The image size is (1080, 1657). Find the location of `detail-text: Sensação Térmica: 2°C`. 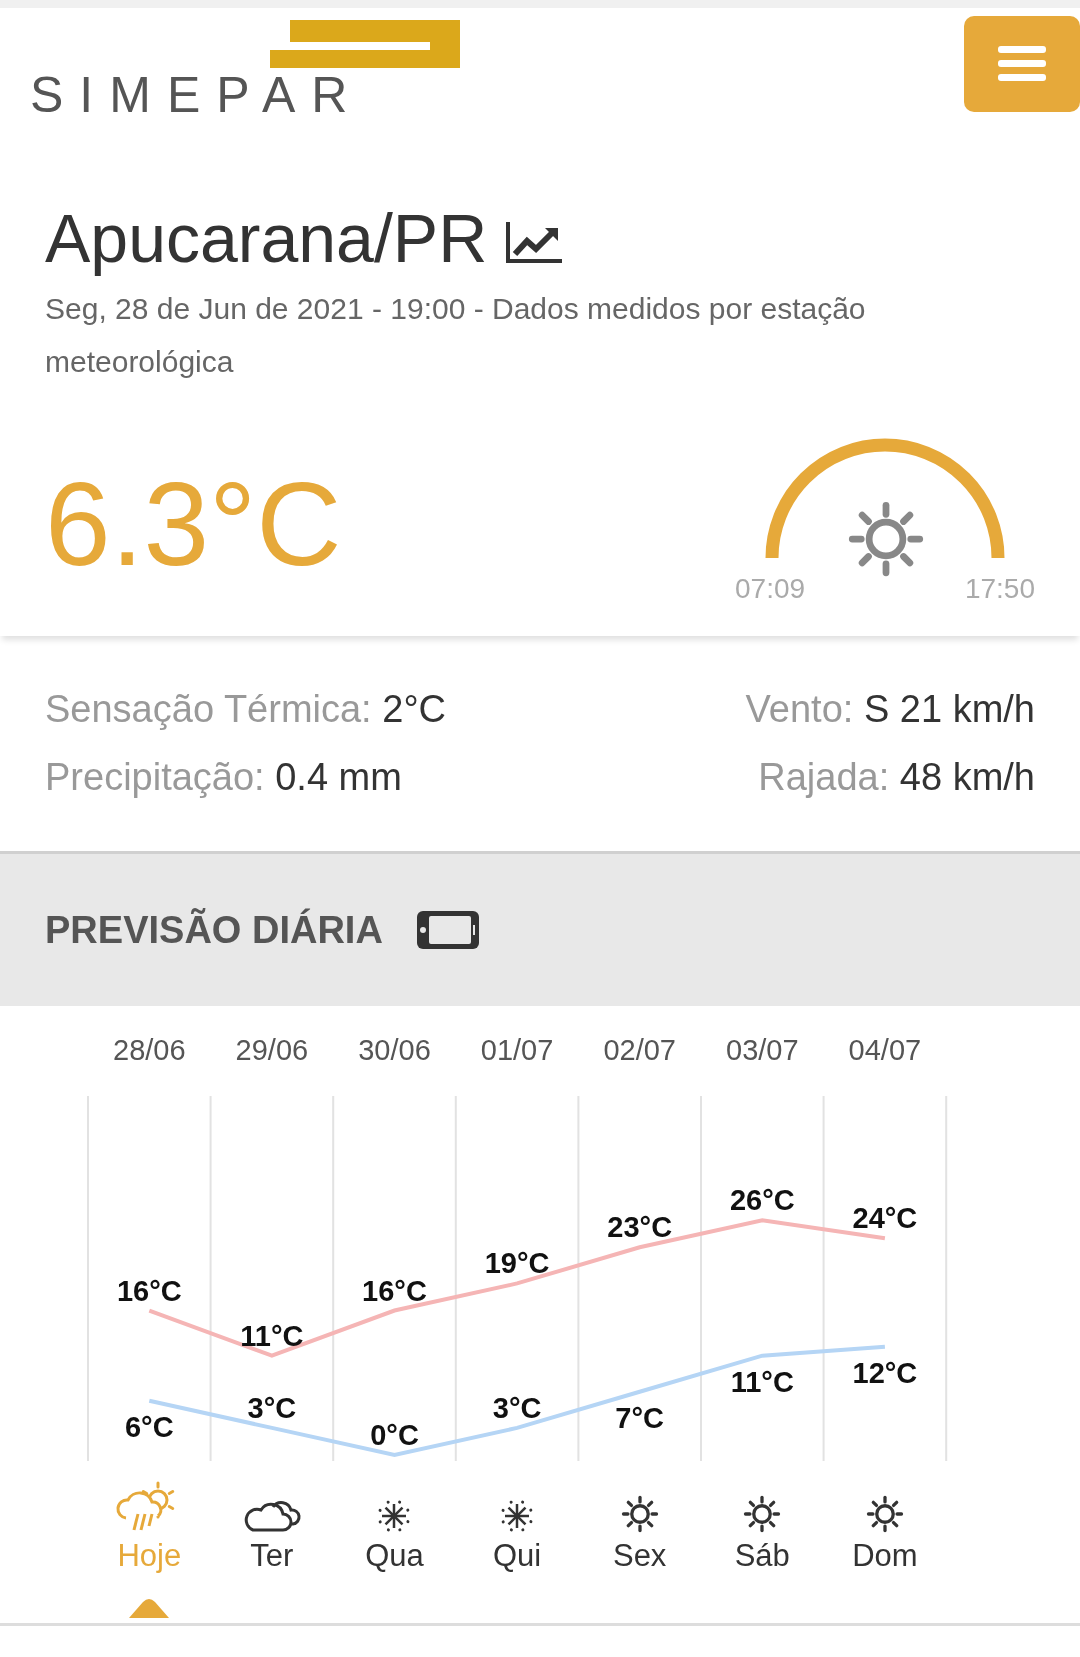

detail-text: Sensação Térmica: 2°C is located at coordinates (246, 709).